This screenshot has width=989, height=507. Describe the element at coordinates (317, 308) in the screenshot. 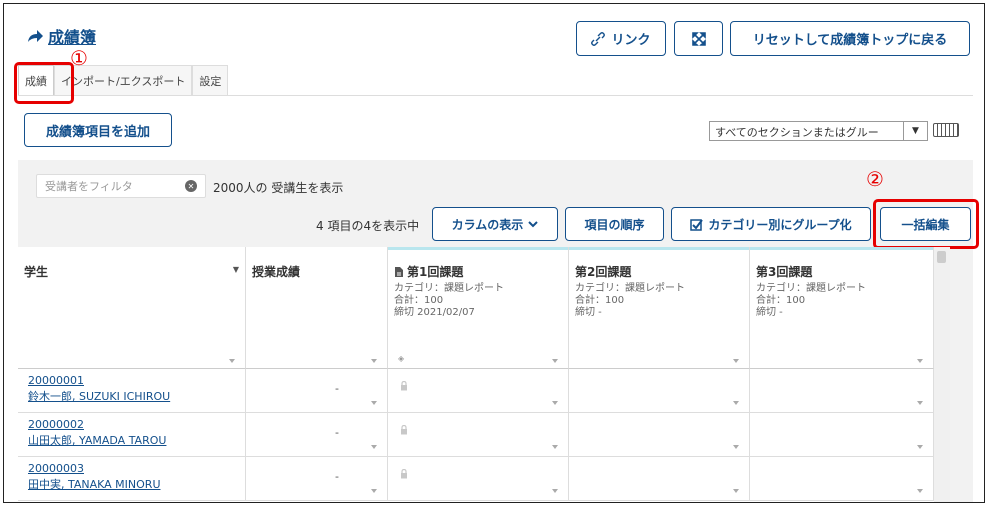

I see `column-header-course-grade: 授業成績` at that location.